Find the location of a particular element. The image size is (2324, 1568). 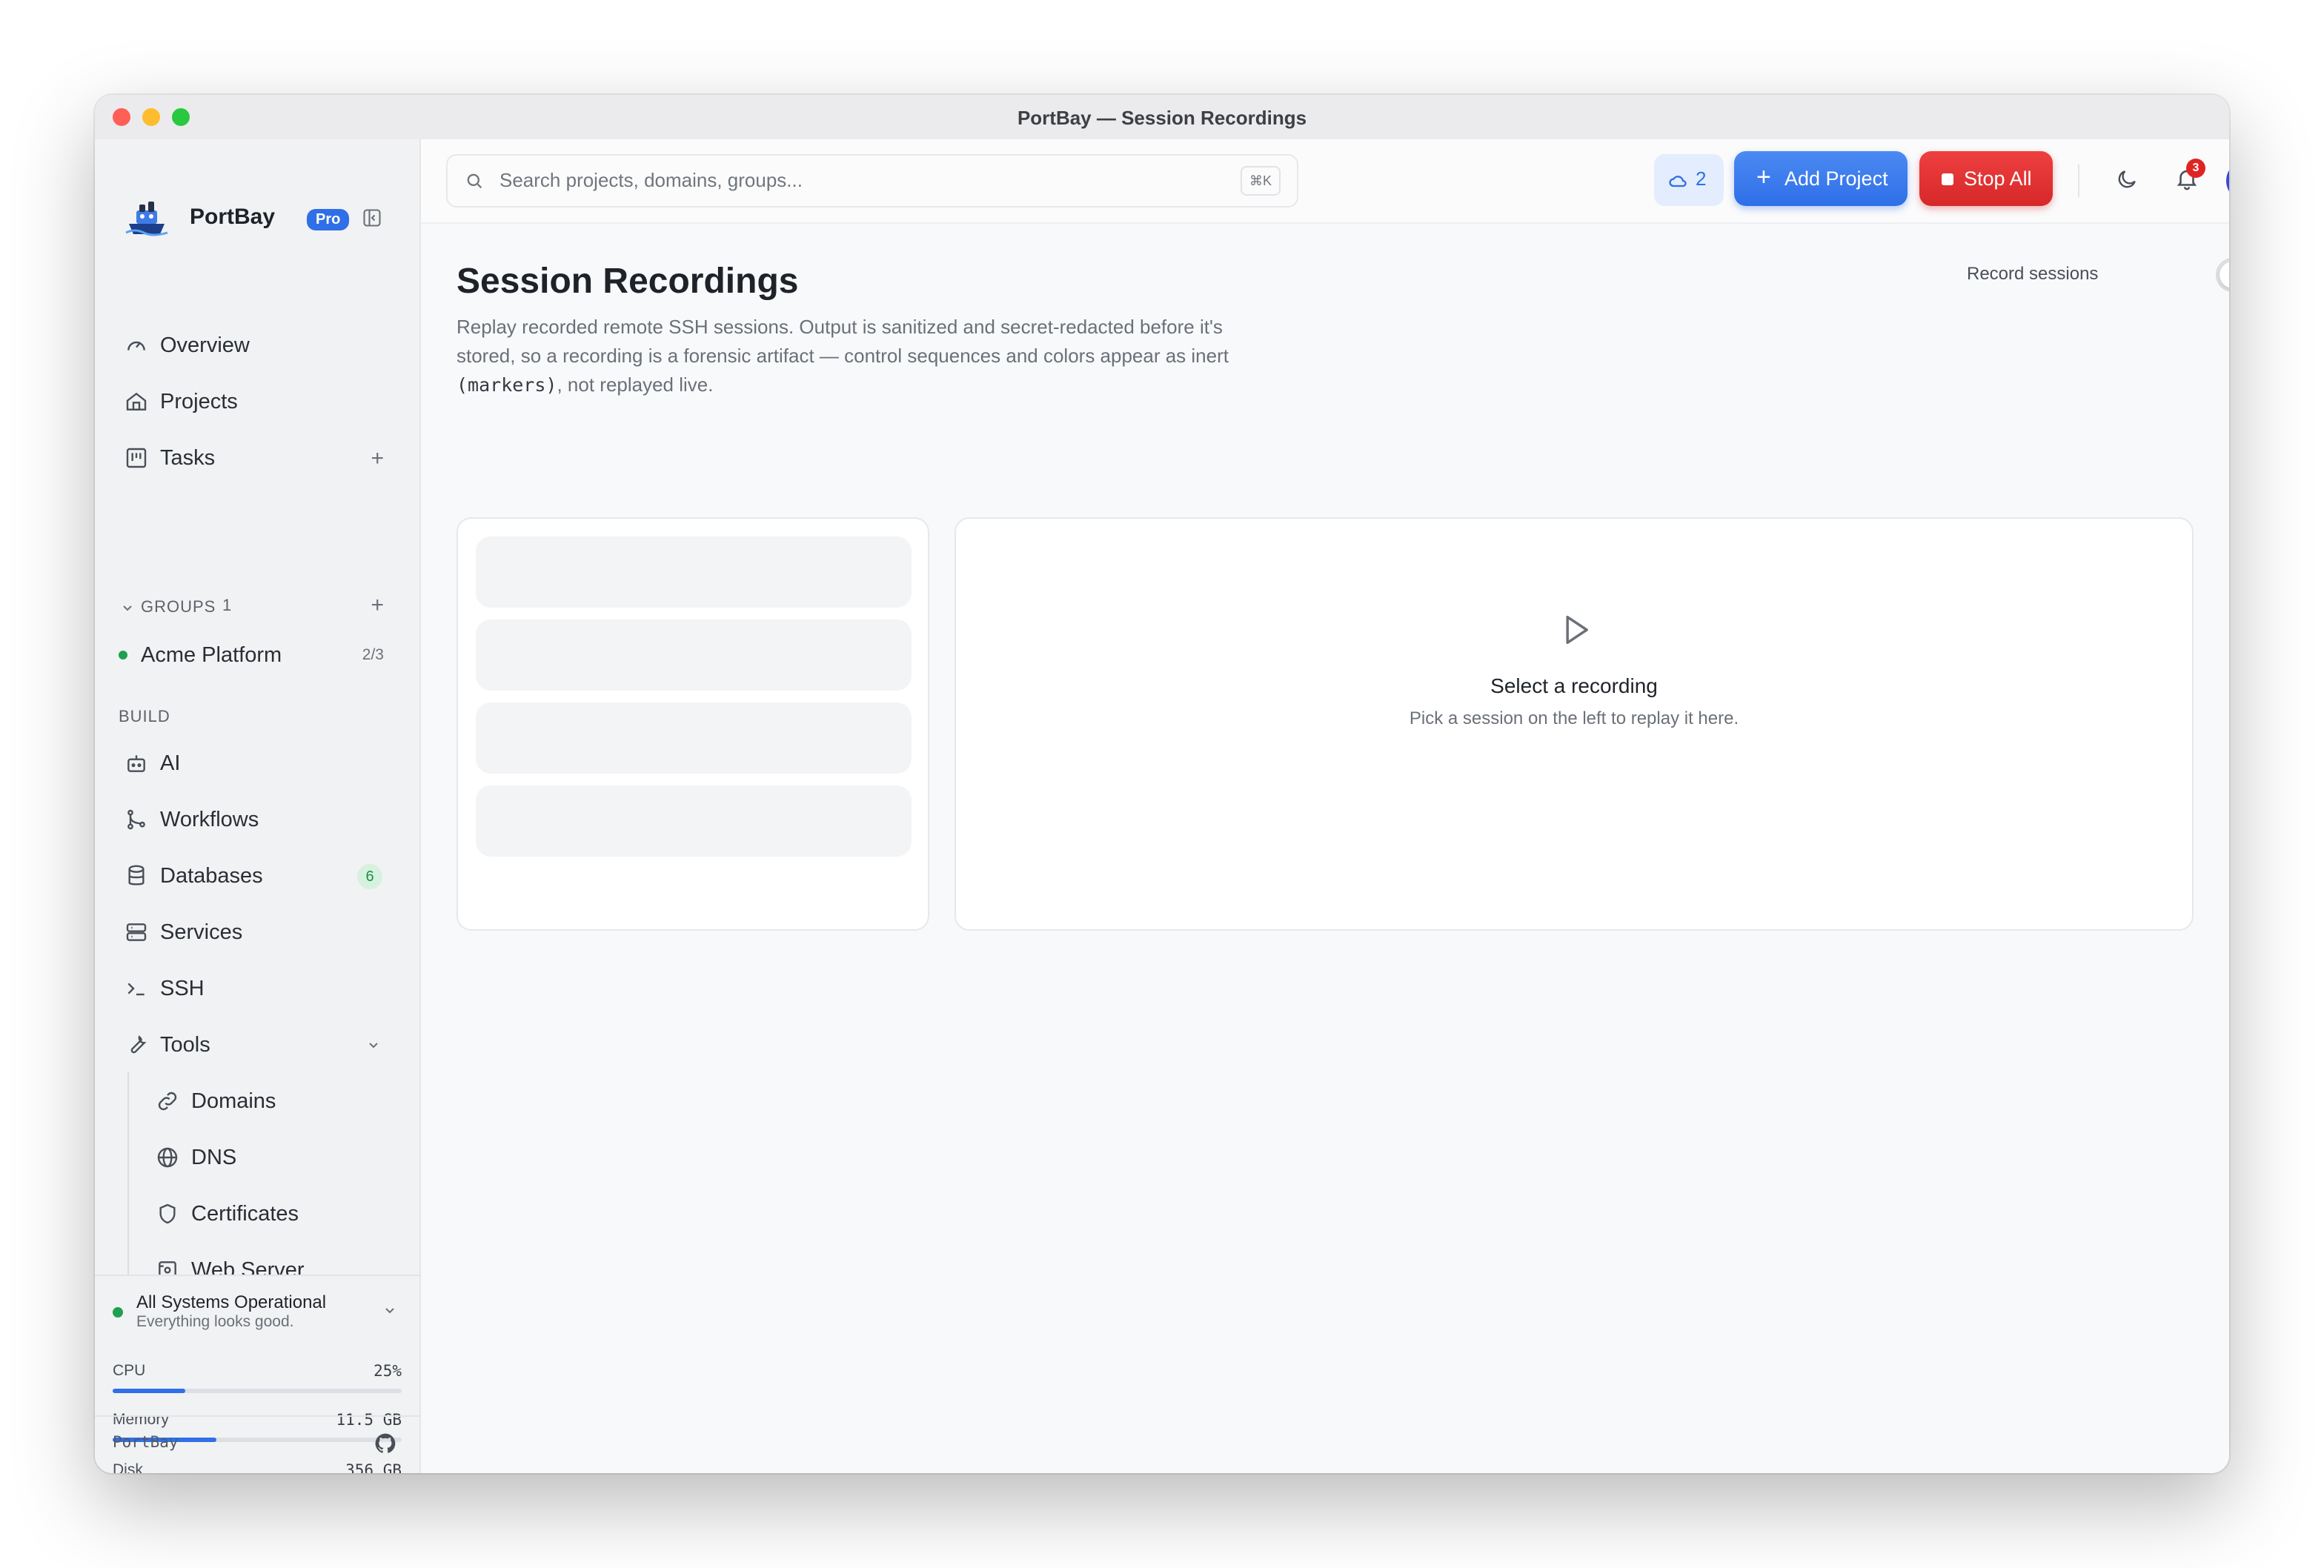

status-dot is located at coordinates (118, 1312).